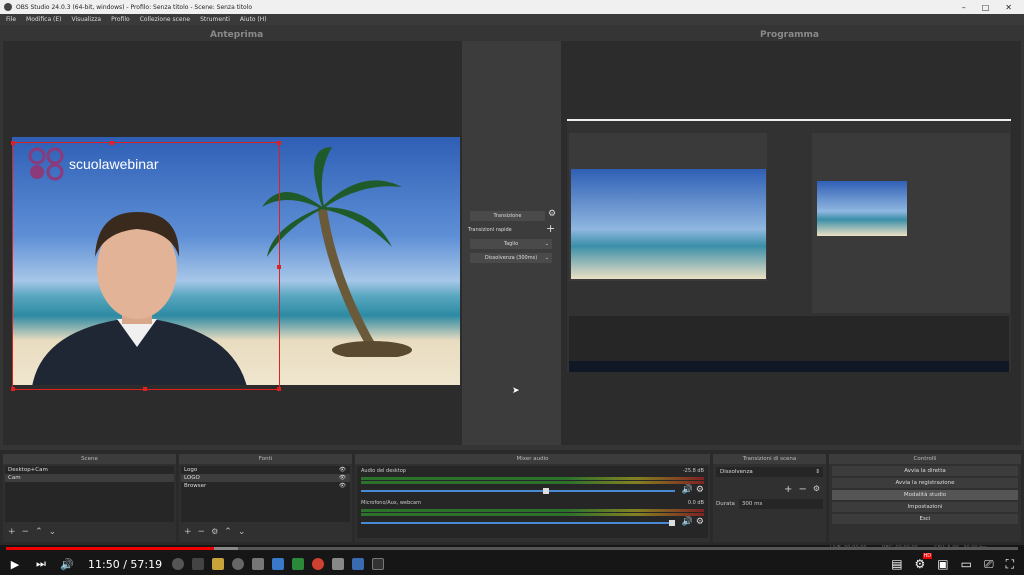  I want to click on add-quick-transition-icon: +, so click(550, 228).